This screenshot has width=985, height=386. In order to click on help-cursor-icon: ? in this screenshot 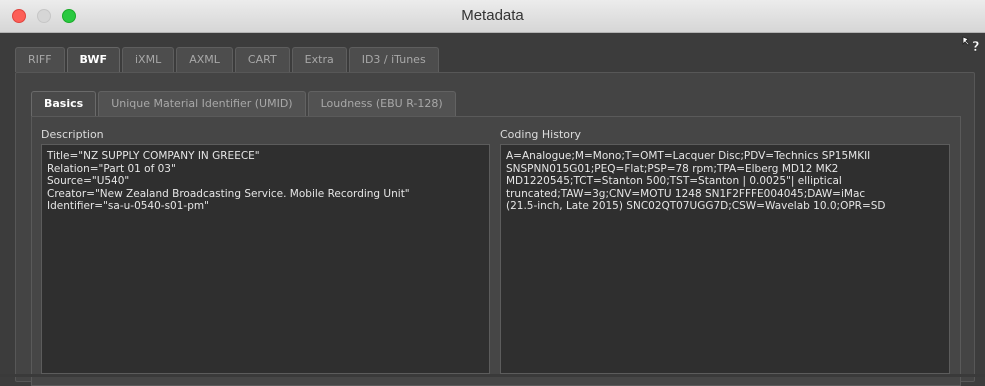, I will do `click(973, 45)`.